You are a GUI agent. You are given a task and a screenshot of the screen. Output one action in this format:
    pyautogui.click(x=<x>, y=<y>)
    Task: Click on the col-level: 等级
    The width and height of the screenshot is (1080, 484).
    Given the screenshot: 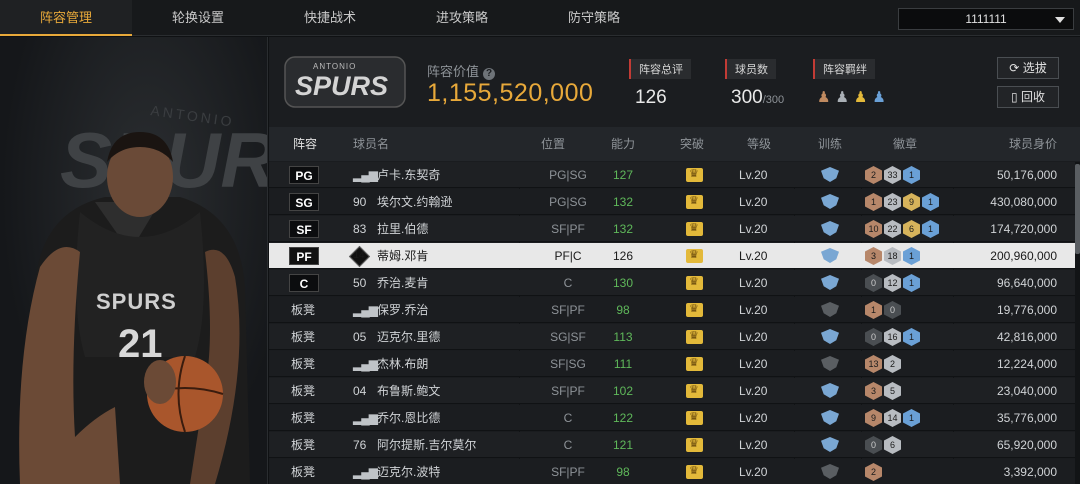 What is the action you would take?
    pyautogui.click(x=759, y=144)
    